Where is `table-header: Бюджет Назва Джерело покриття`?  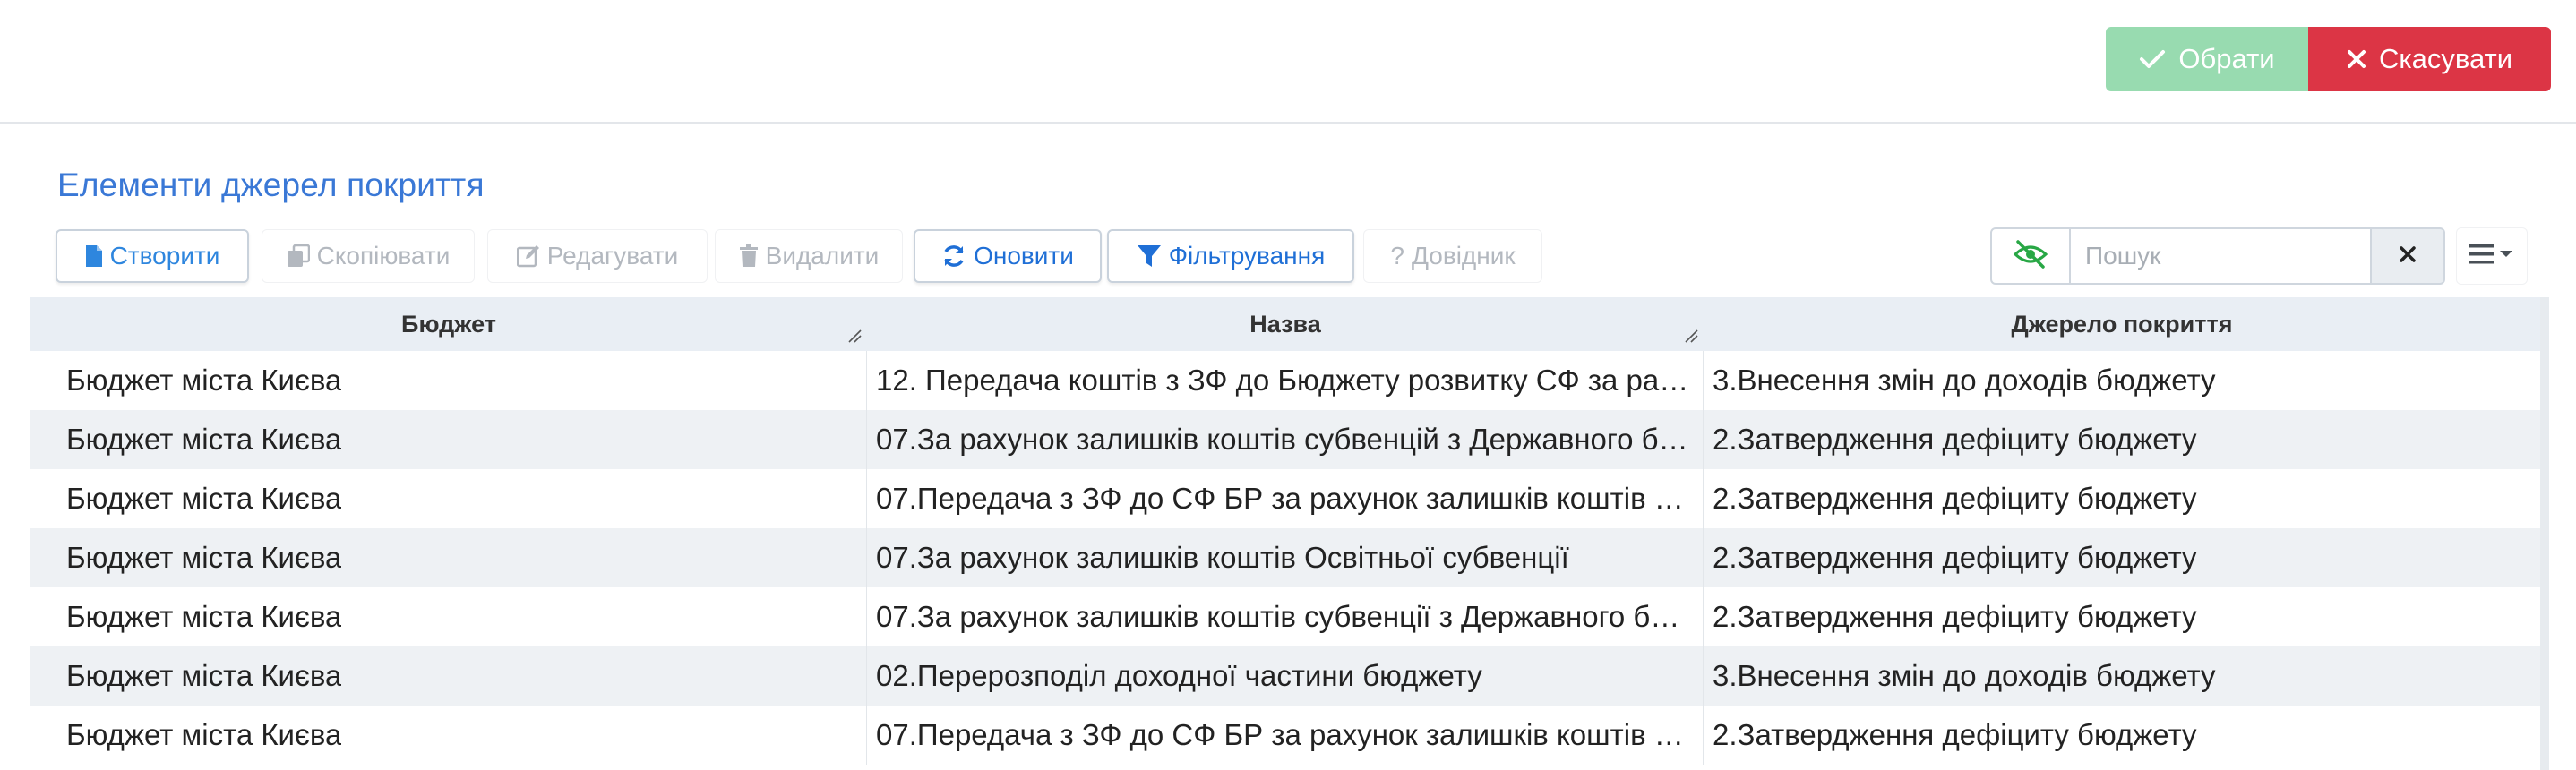
table-header: Бюджет Назва Джерело покриття is located at coordinates (1285, 324).